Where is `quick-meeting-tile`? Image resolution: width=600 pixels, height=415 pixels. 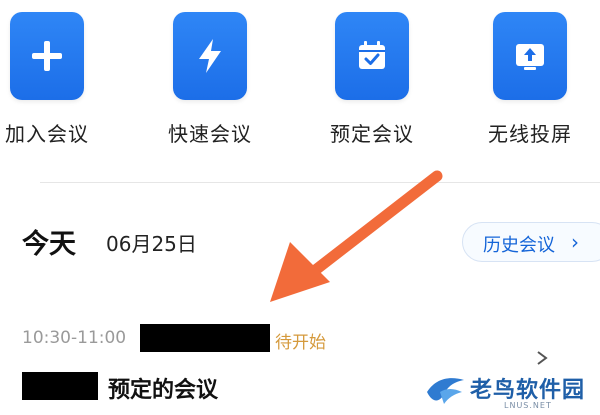 quick-meeting-tile is located at coordinates (210, 56).